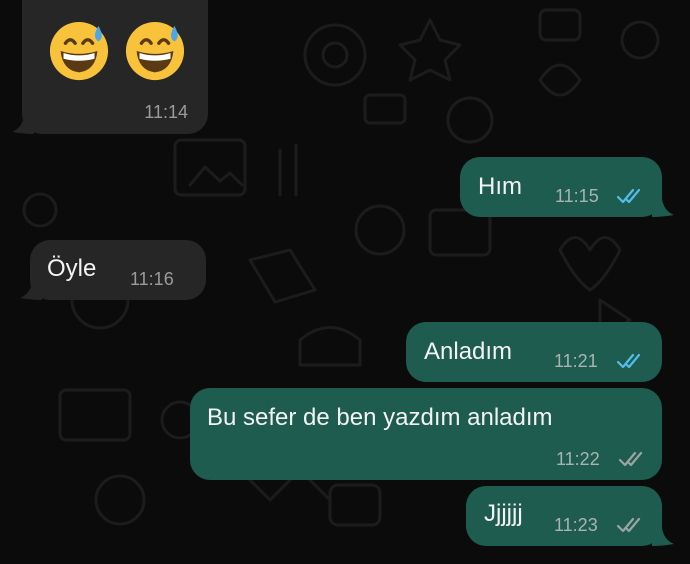  What do you see at coordinates (166, 112) in the screenshot?
I see `message-time: 11:14` at bounding box center [166, 112].